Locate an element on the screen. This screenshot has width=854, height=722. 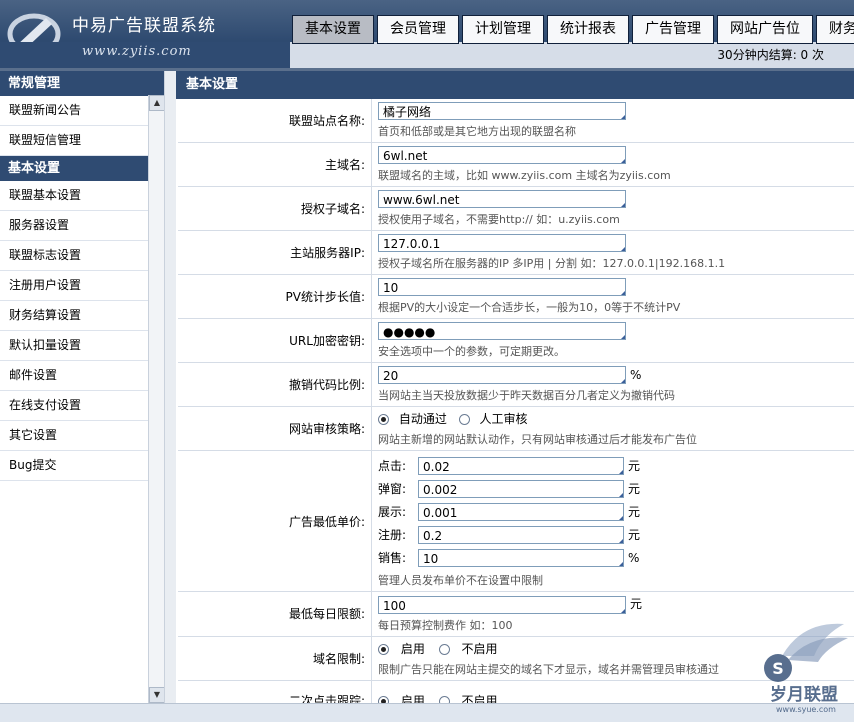
sidebar-item-sms: 联盟短信管理 is located at coordinates (74, 141).